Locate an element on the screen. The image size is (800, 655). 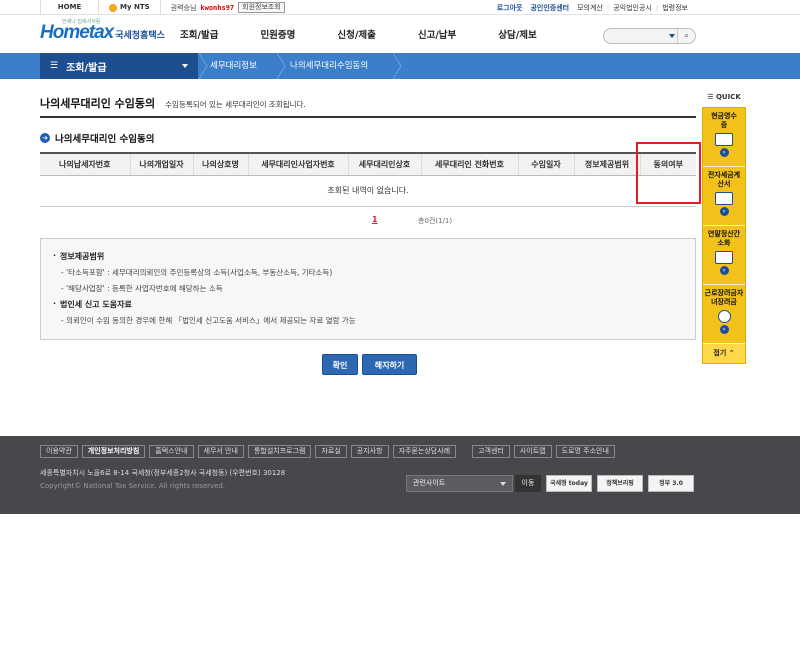
page-title: 나의세무대리인 수임동의 is located at coordinates (98, 103).